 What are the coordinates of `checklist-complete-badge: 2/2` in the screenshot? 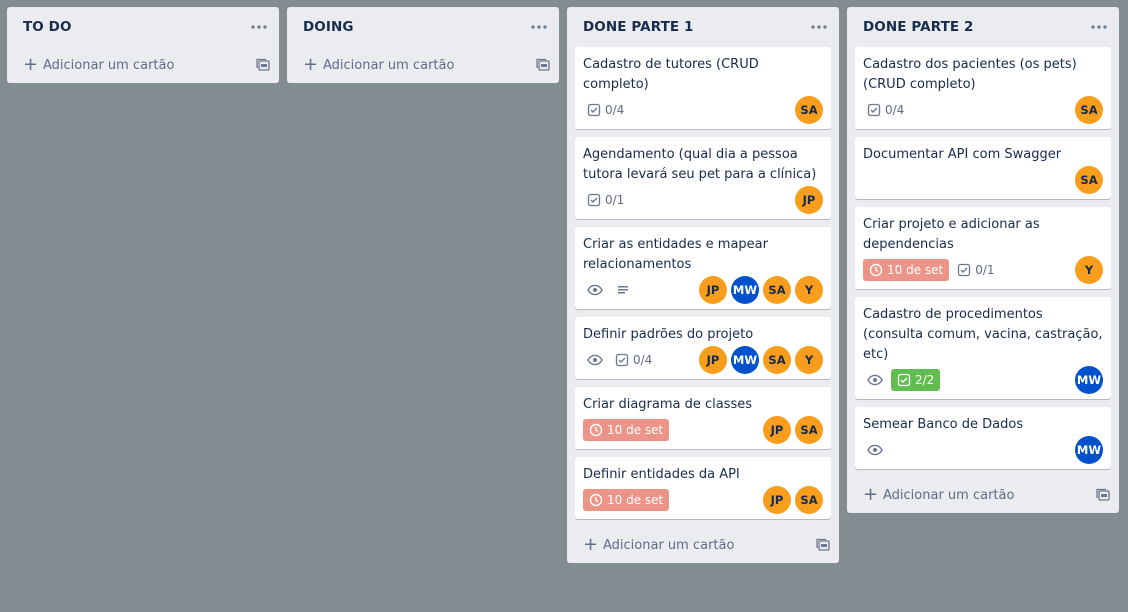 It's located at (916, 380).